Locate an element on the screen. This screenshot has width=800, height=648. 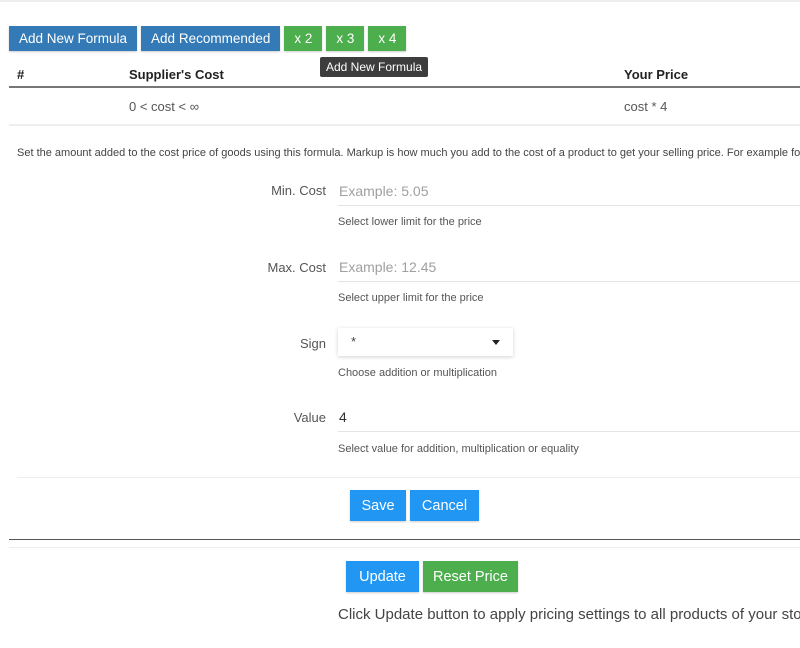
value-label: Value is located at coordinates (309, 417).